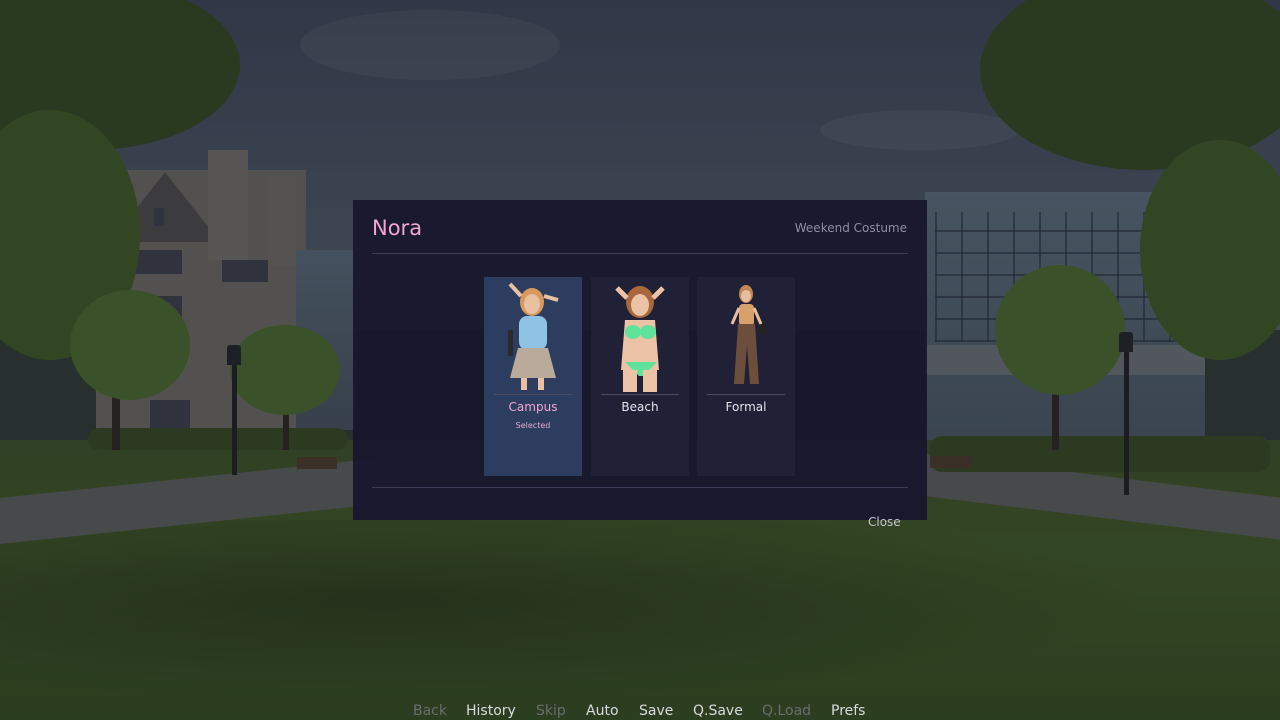 Image resolution: width=1280 pixels, height=720 pixels. I want to click on costume-name: Campus, so click(533, 407).